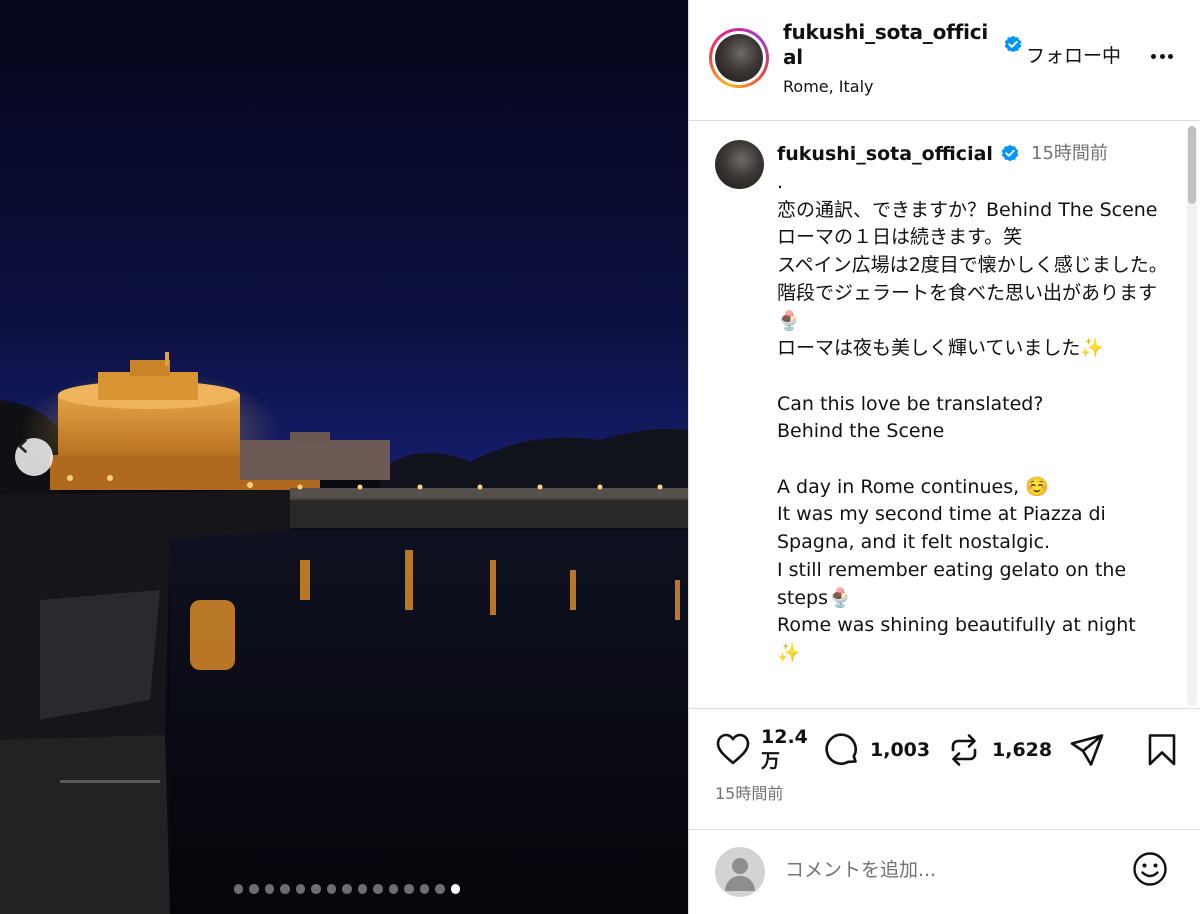 This screenshot has height=914, width=1200. I want to click on caption-avatar, so click(739, 164).